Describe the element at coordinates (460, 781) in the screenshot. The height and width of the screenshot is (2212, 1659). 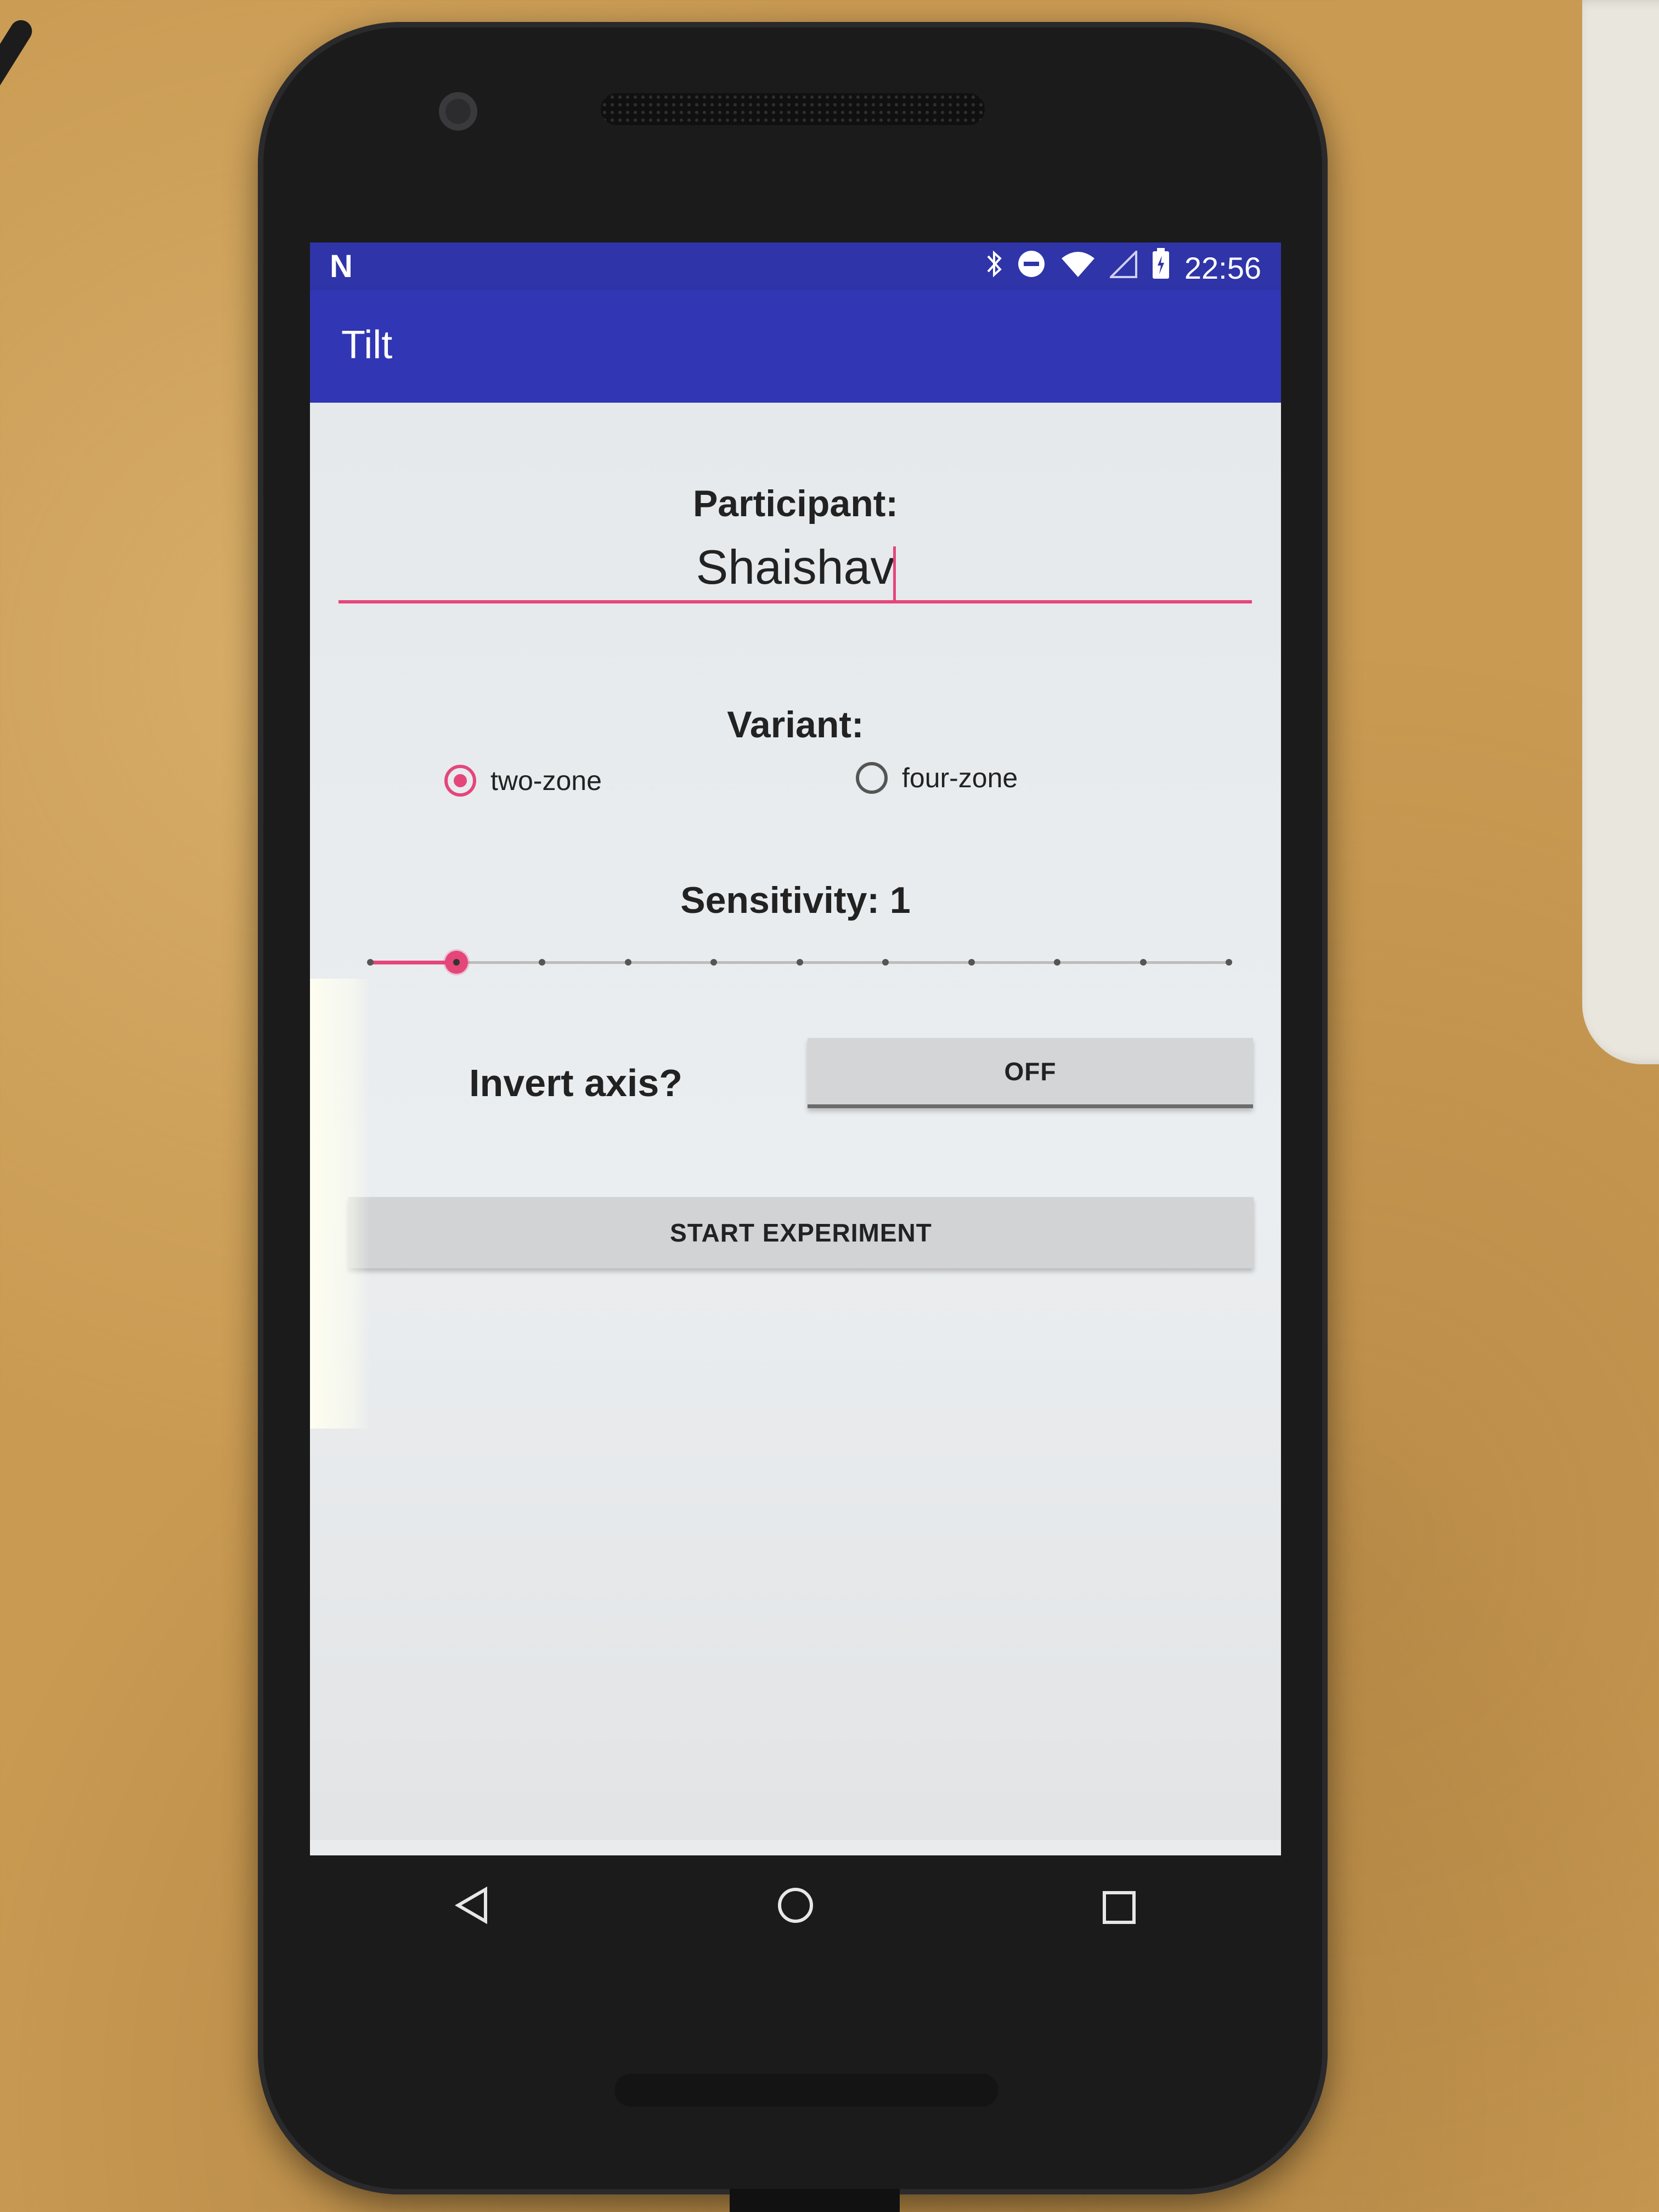
I see `radio-checked-icon` at that location.